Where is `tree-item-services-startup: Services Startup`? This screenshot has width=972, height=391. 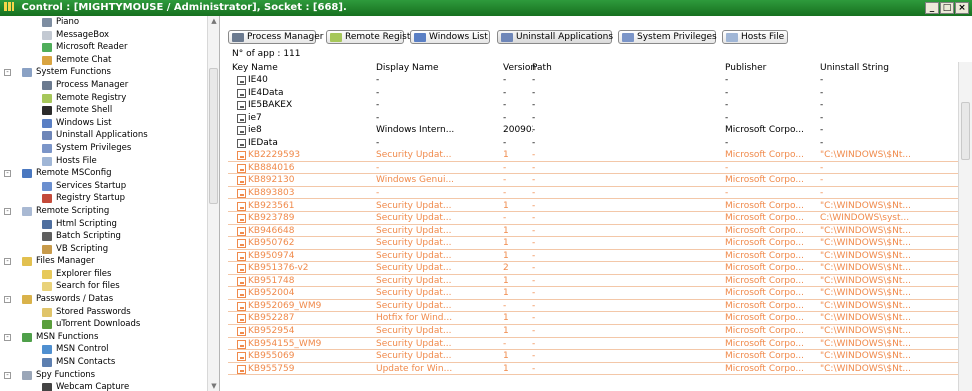
tree-item-services-startup: Services Startup is located at coordinates (103, 186).